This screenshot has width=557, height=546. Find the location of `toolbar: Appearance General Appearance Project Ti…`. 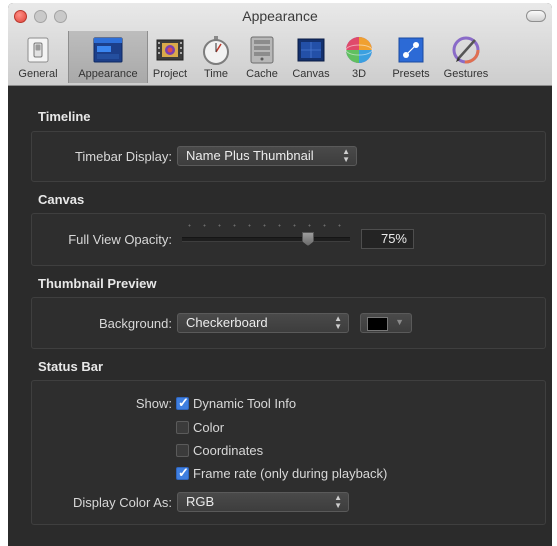

toolbar: Appearance General Appearance Project Ti… is located at coordinates (280, 44).